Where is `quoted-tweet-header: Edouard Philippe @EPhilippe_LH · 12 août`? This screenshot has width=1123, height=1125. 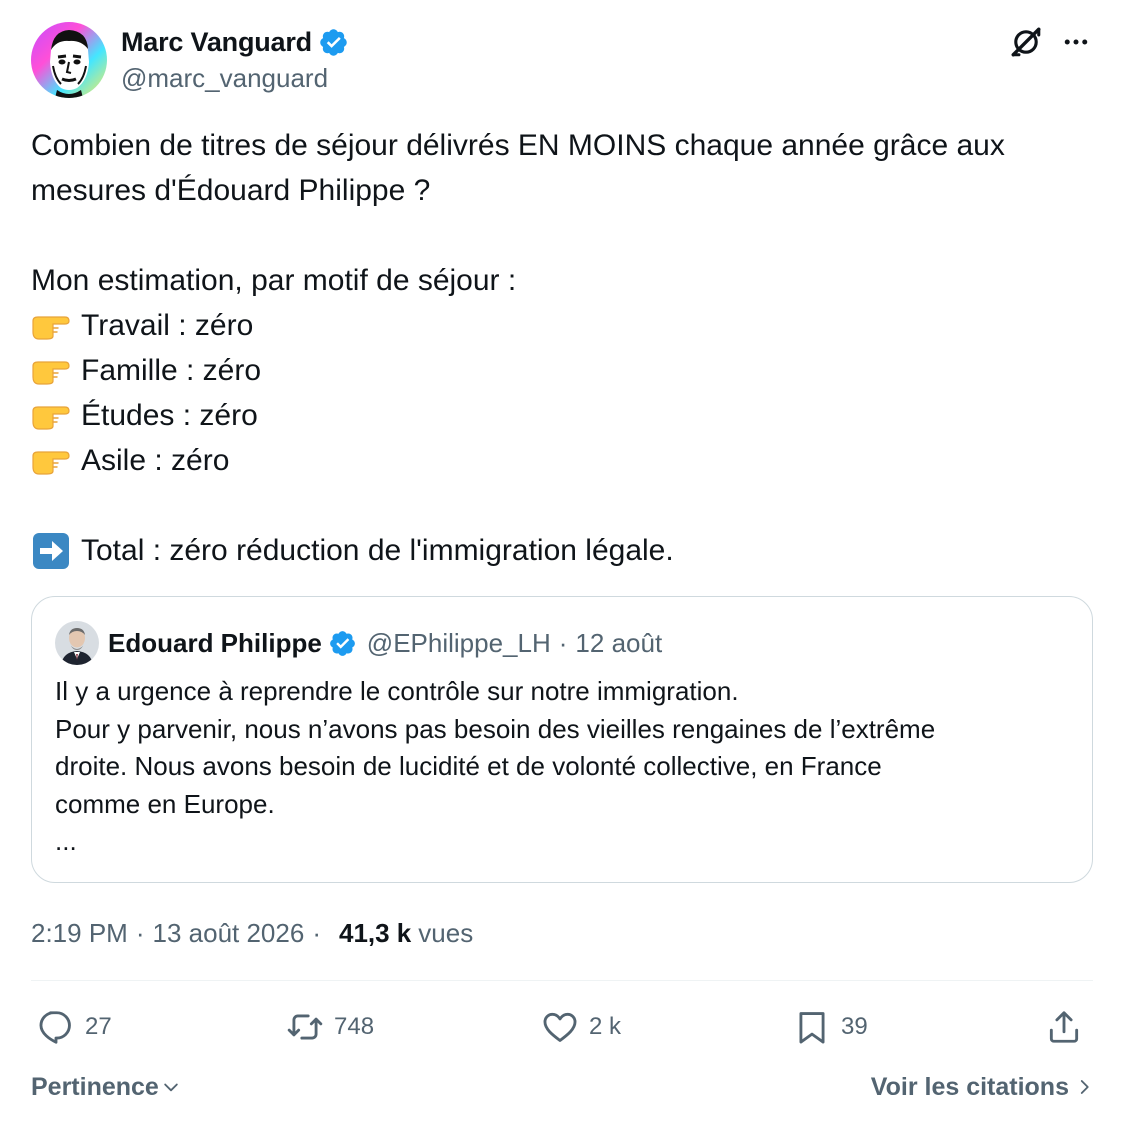
quoted-tweet-header: Edouard Philippe @EPhilippe_LH · 12 août is located at coordinates (358, 643).